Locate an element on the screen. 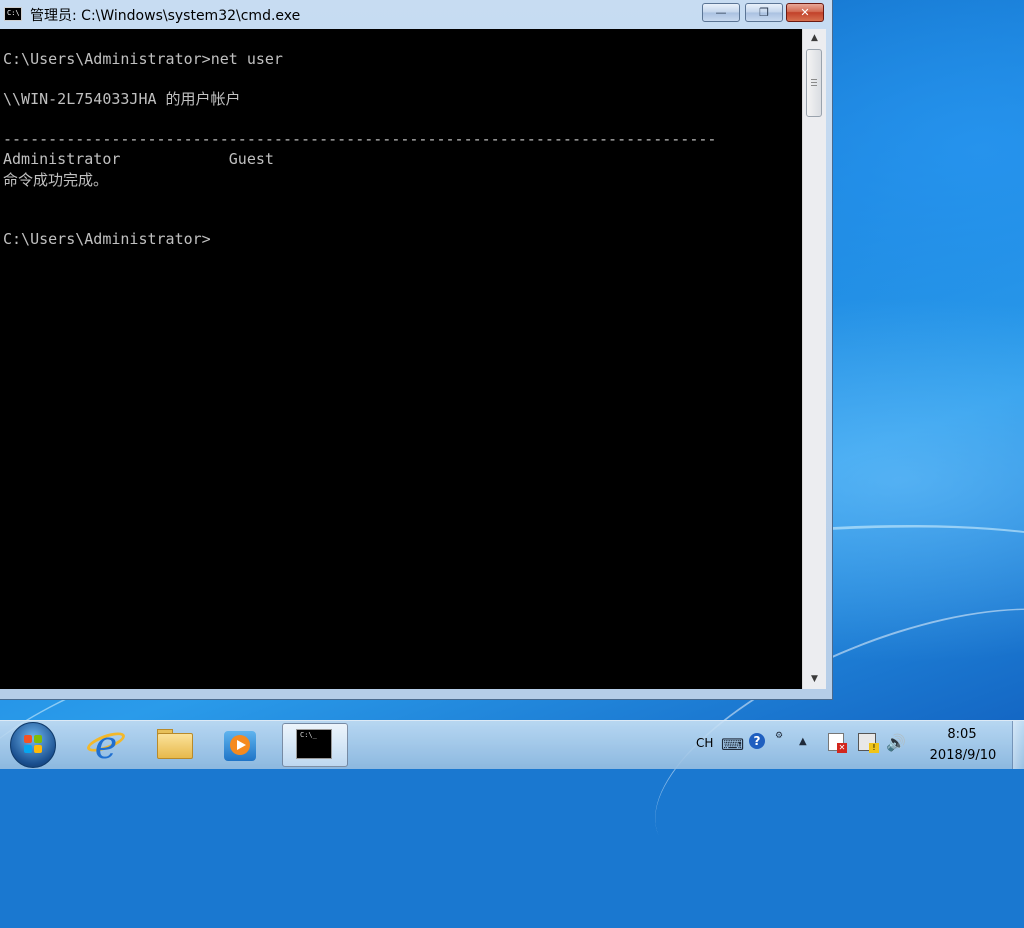 The image size is (1024, 928). minimize-button: — is located at coordinates (721, 12).